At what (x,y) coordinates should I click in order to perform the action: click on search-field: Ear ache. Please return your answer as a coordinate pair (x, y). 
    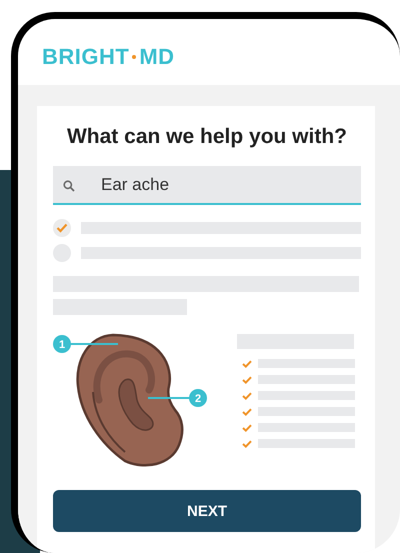
    Looking at the image, I should click on (207, 185).